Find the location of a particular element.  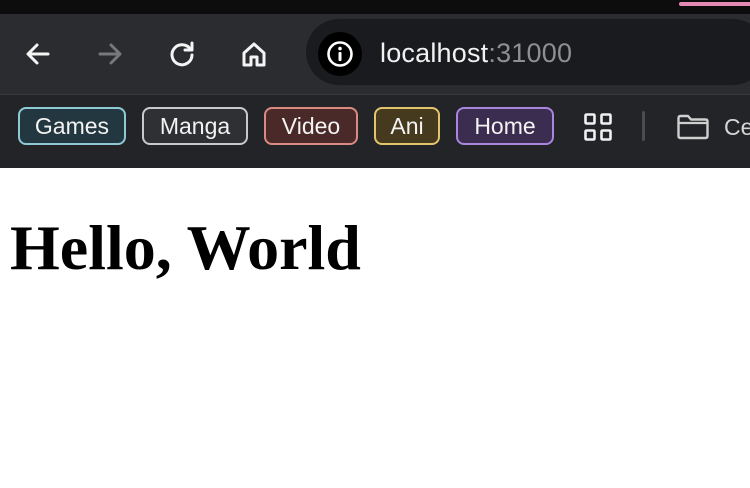

url-port: :31000 is located at coordinates (530, 53).